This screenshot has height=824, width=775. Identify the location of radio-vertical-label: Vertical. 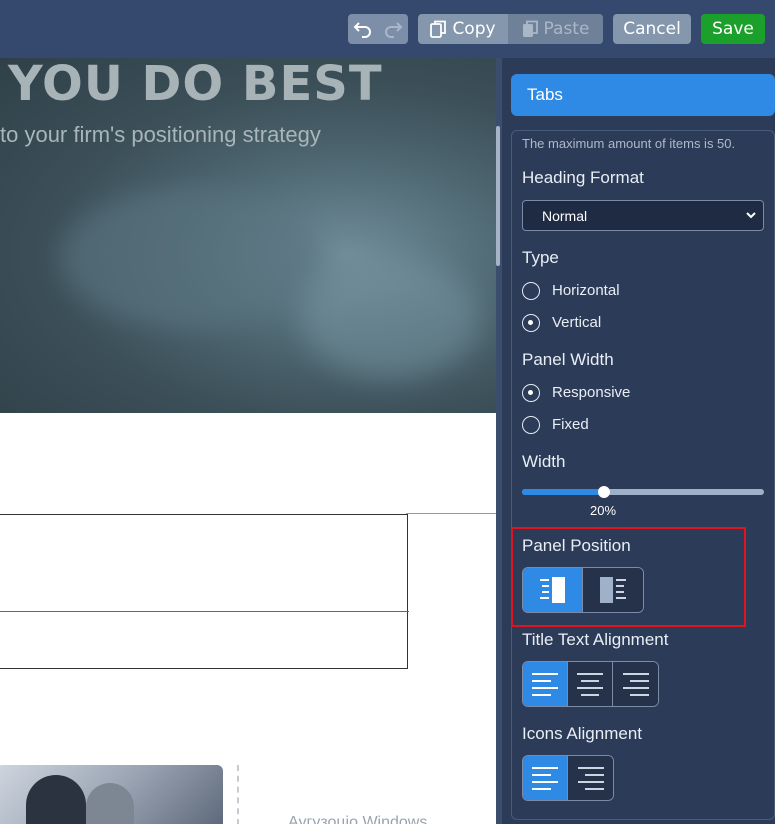
(576, 322).